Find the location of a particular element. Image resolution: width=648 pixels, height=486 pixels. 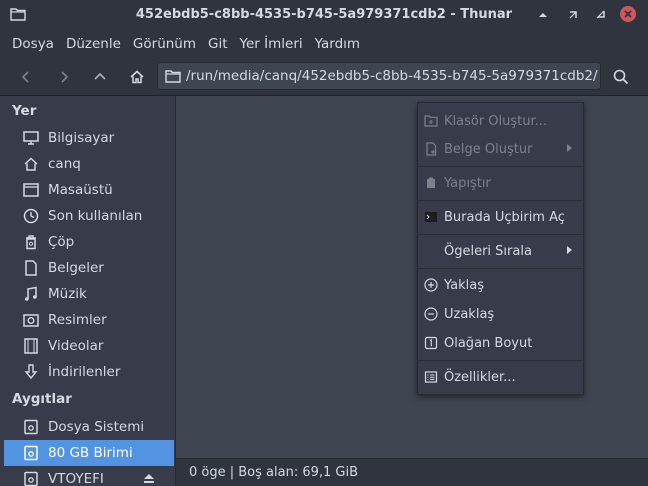

sidebar-item-80gb-volume: 80 GB Birimi is located at coordinates (89, 453).